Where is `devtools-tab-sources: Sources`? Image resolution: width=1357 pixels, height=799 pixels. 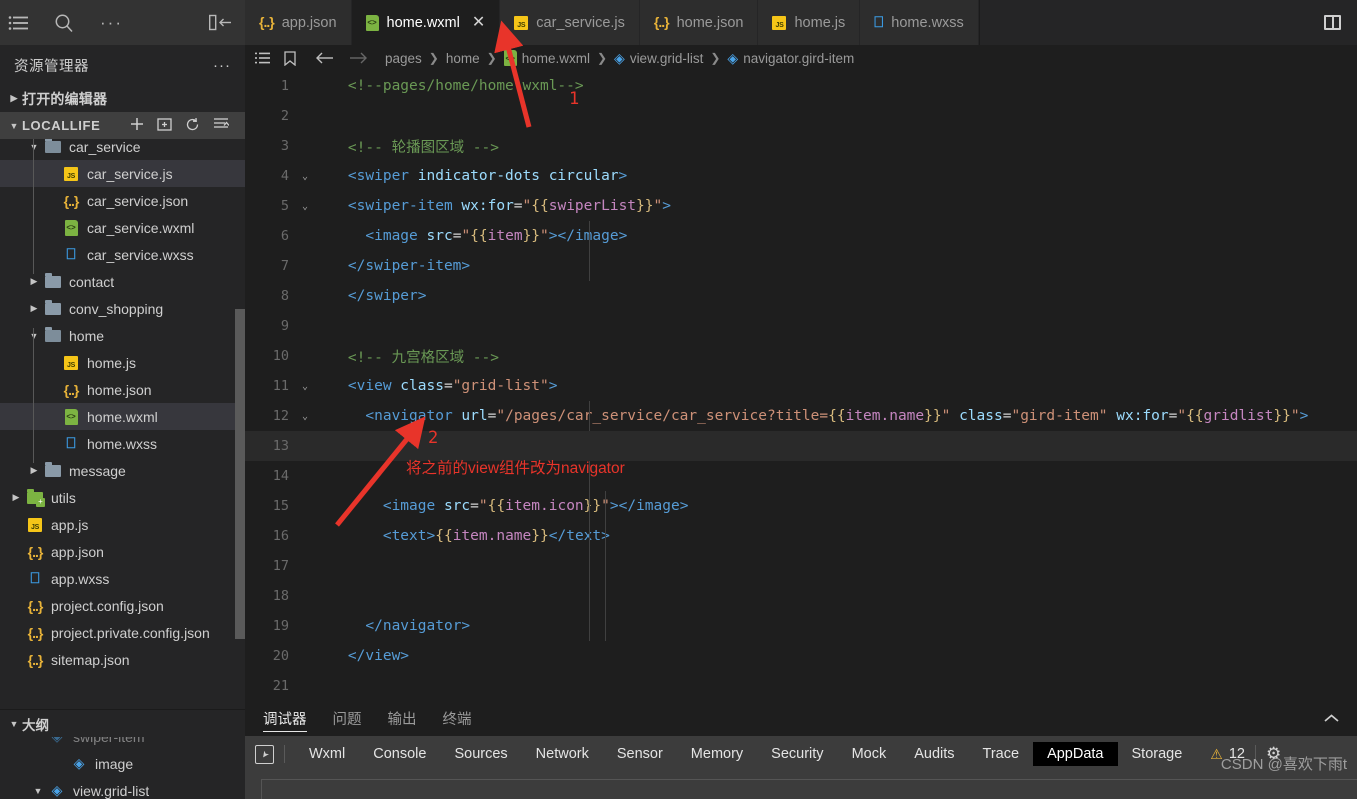
devtools-tab-sources: Sources is located at coordinates (480, 754).